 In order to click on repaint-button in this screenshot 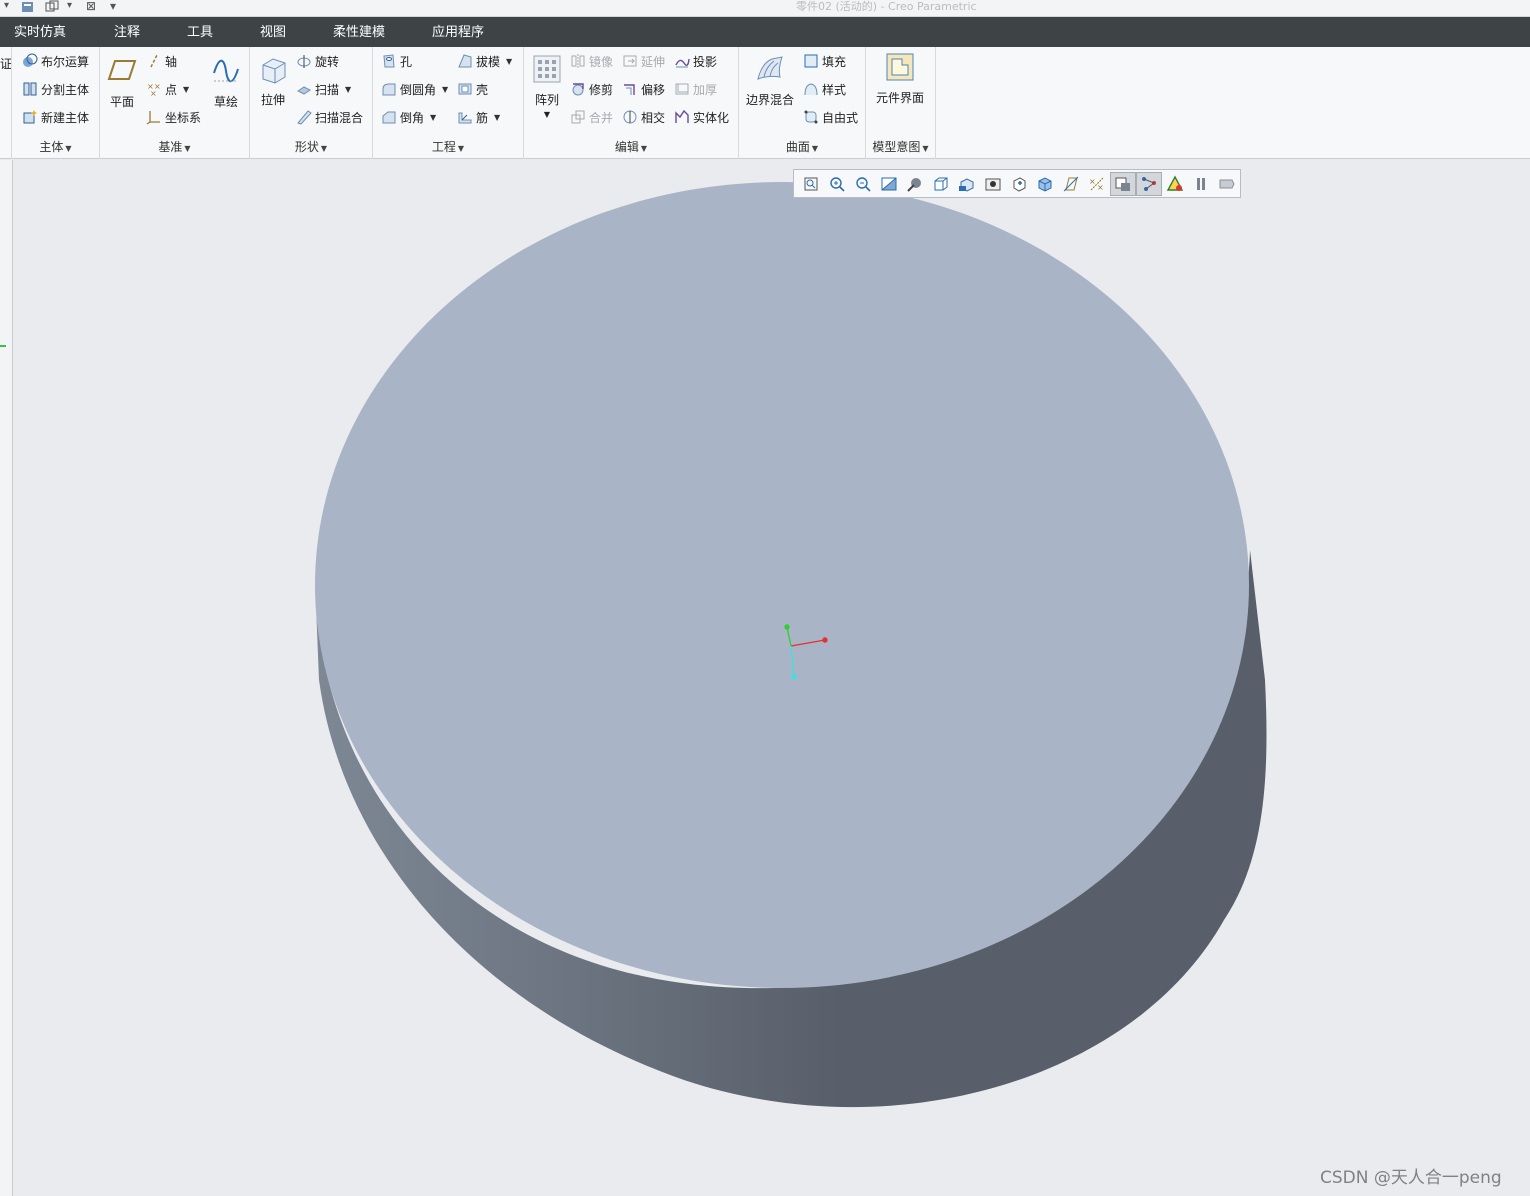, I will do `click(889, 184)`.